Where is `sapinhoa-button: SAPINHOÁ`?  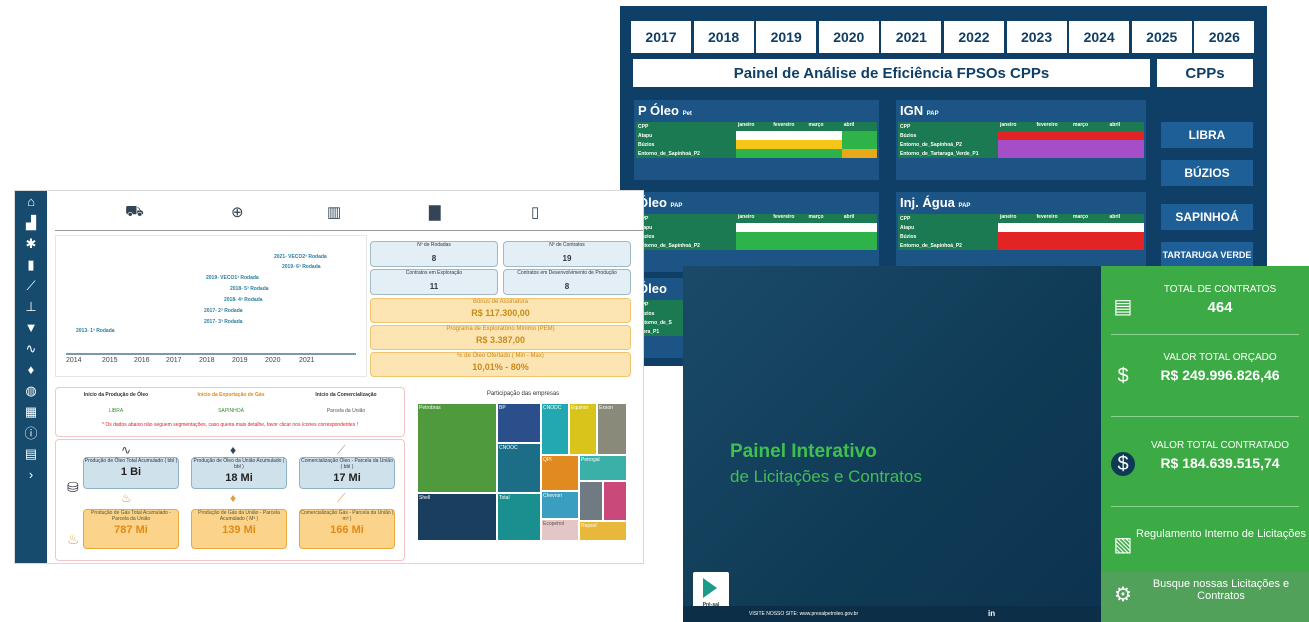
sapinhoa-button: SAPINHOÁ is located at coordinates (1207, 217).